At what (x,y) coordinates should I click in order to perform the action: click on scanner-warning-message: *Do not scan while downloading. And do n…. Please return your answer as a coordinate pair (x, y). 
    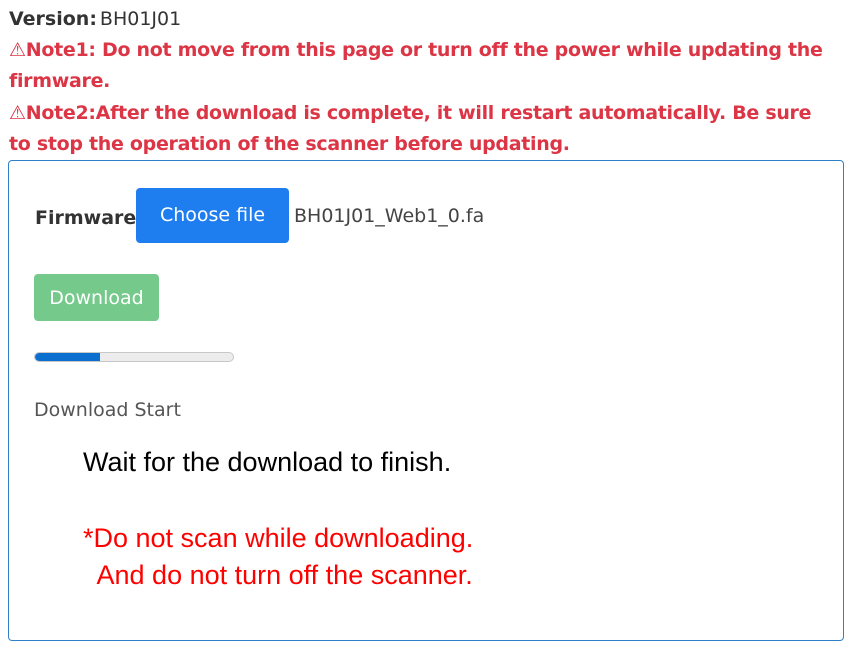
    Looking at the image, I should click on (278, 556).